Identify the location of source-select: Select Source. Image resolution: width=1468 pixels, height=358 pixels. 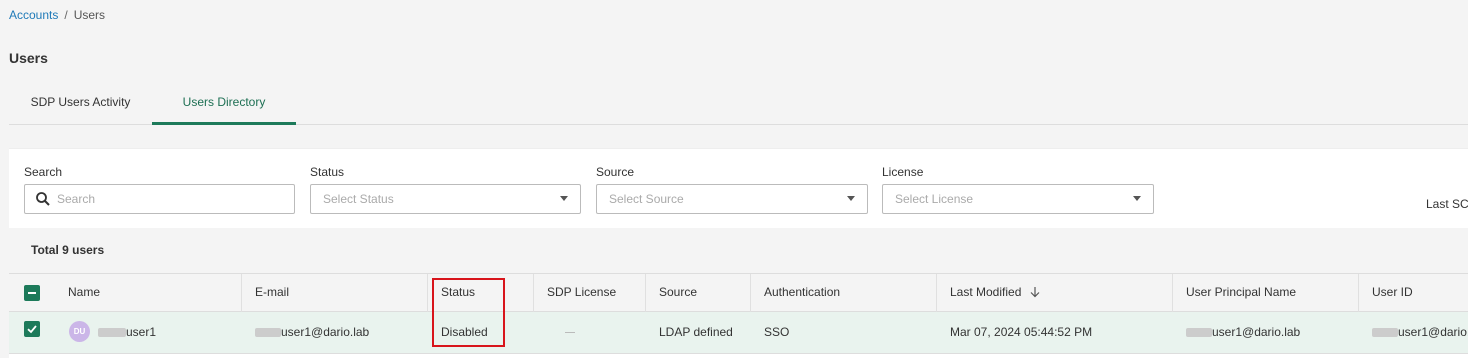
(732, 199).